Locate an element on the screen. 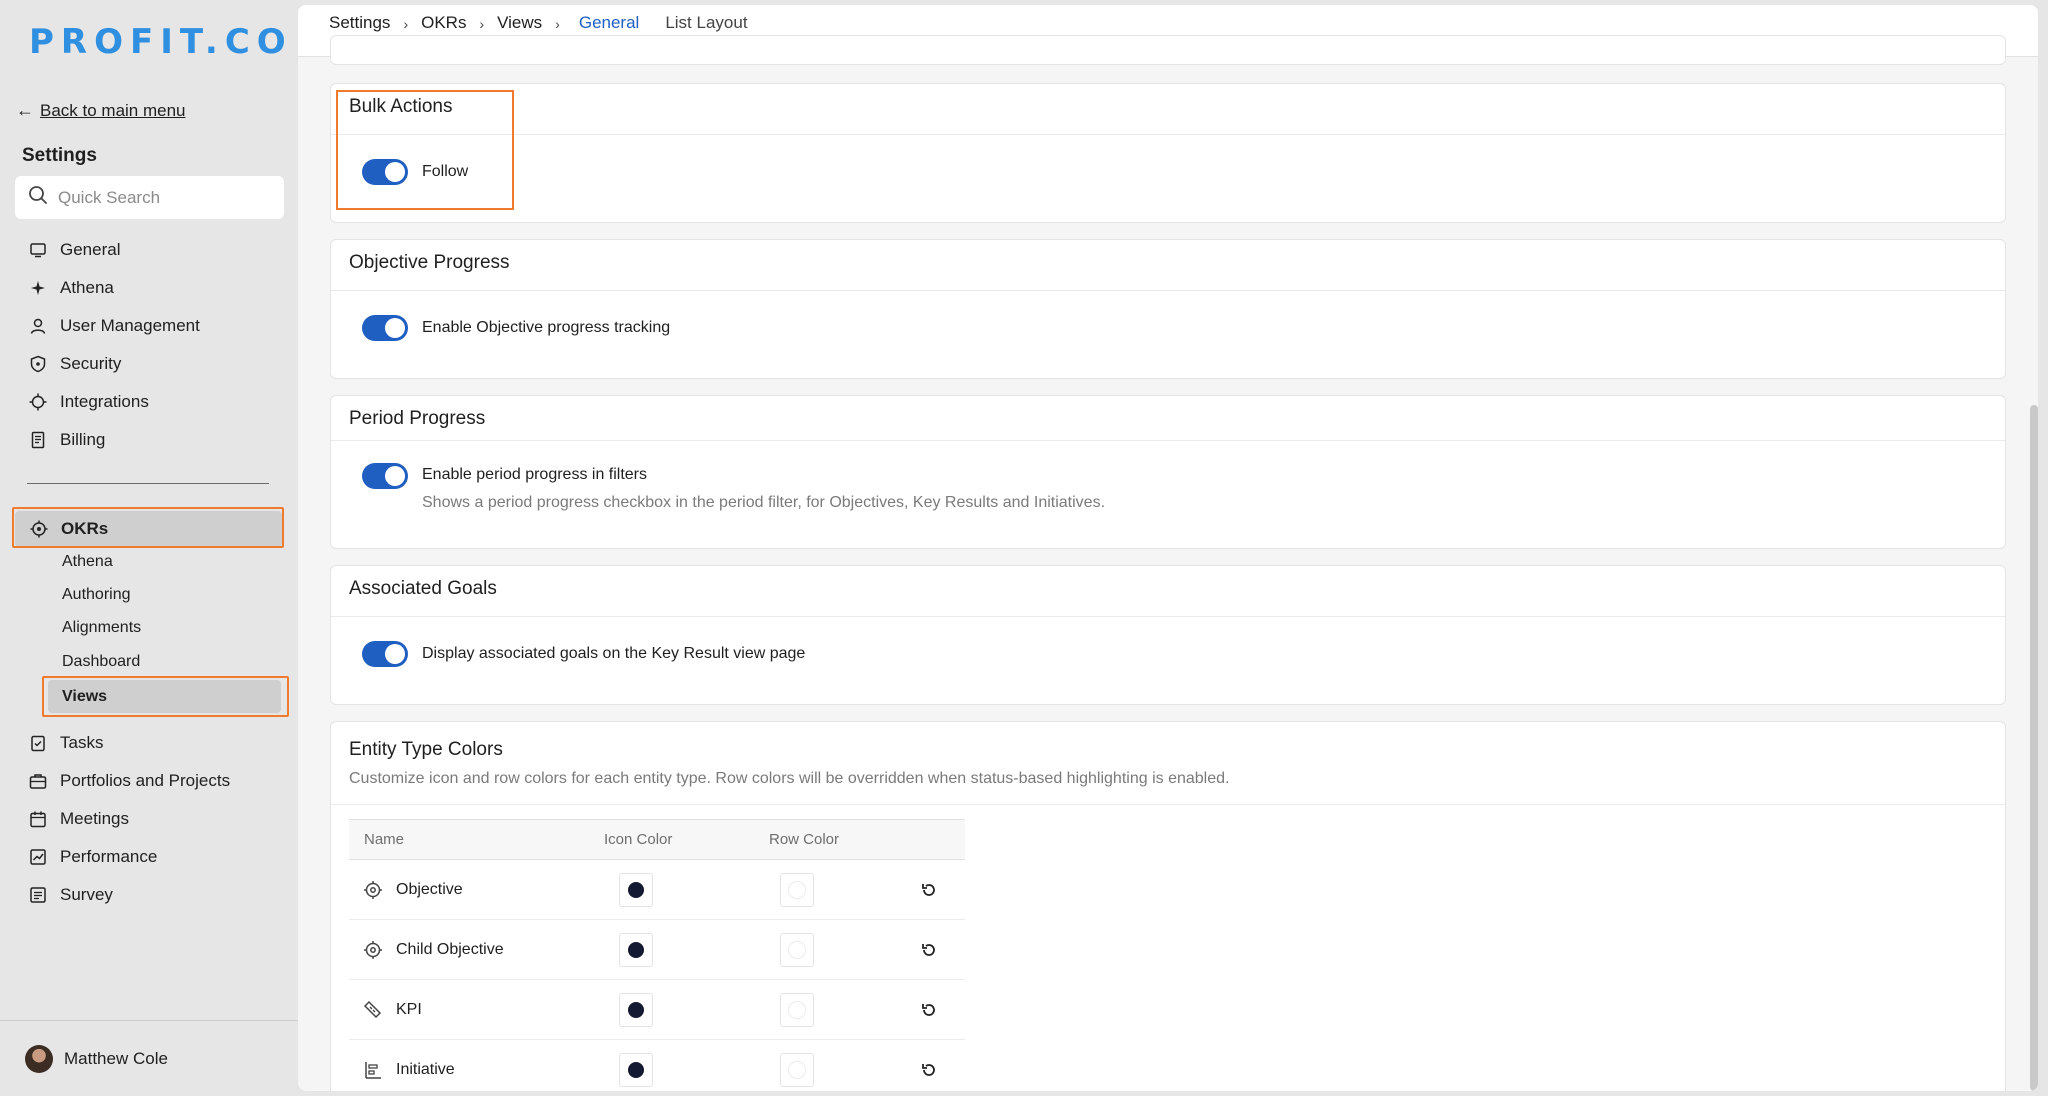  sidebar-divider is located at coordinates (148, 483).